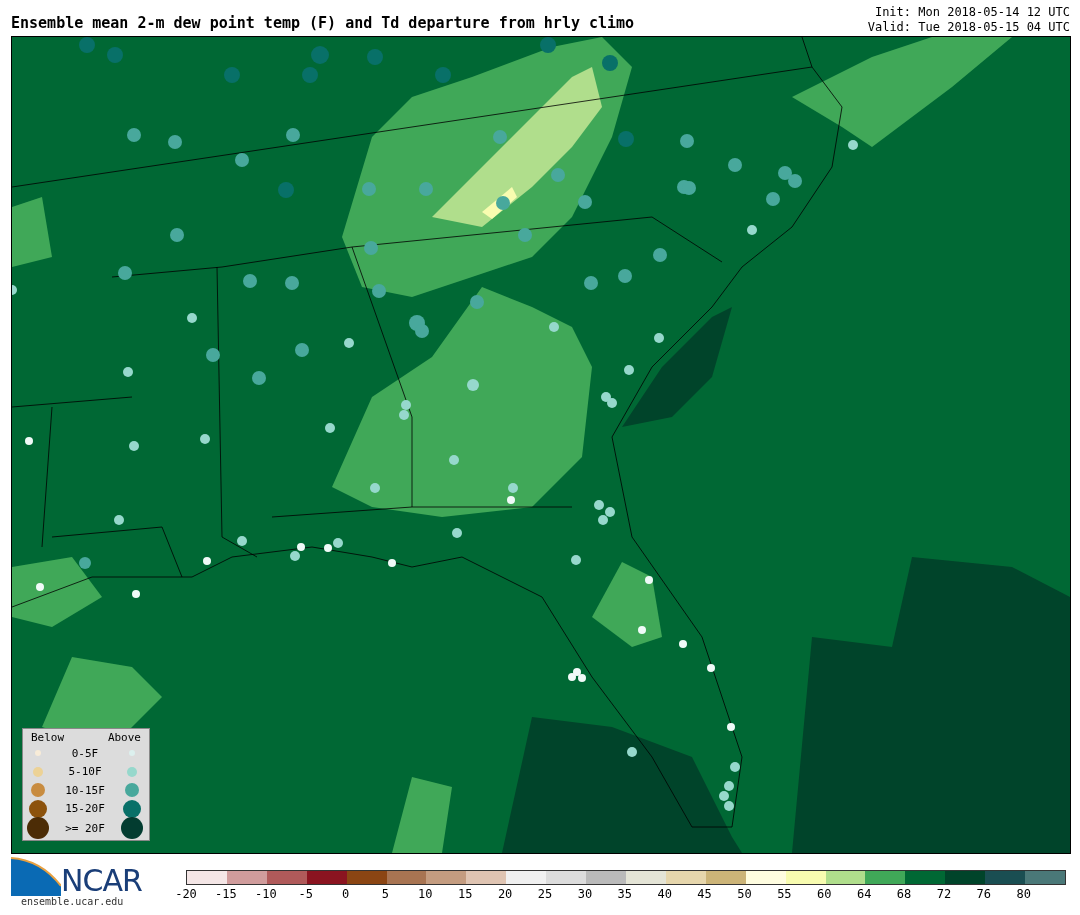 The image size is (1080, 915). What do you see at coordinates (744, 894) in the screenshot?
I see `scale-tick-label: 50` at bounding box center [744, 894].